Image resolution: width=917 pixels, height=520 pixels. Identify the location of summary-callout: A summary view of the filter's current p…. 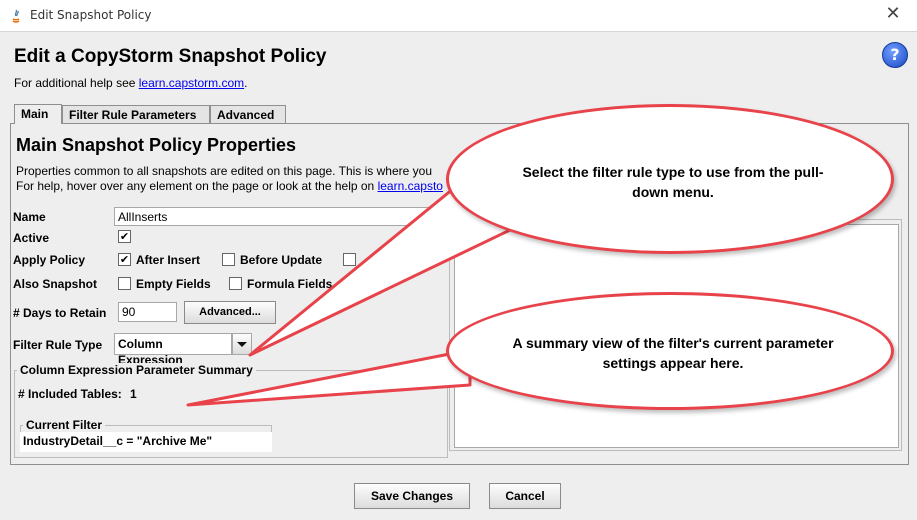
(670, 351).